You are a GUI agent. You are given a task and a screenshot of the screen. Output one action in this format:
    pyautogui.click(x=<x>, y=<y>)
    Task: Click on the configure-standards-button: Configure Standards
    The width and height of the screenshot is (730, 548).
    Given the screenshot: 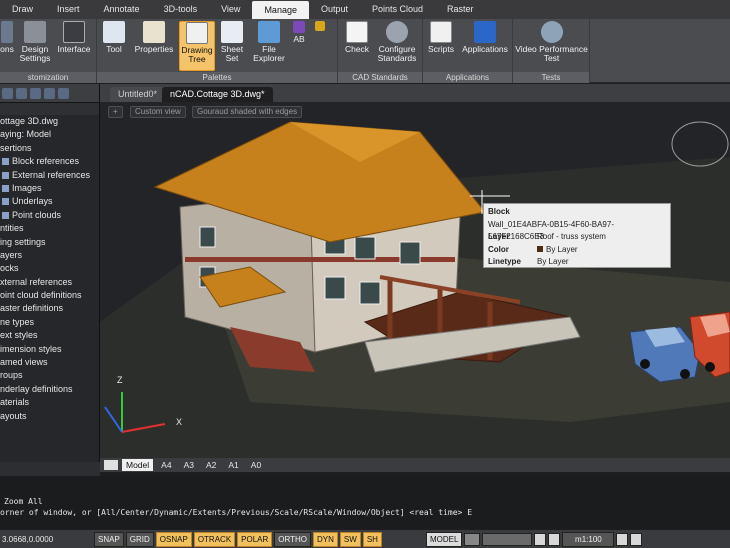 What is the action you would take?
    pyautogui.click(x=397, y=42)
    